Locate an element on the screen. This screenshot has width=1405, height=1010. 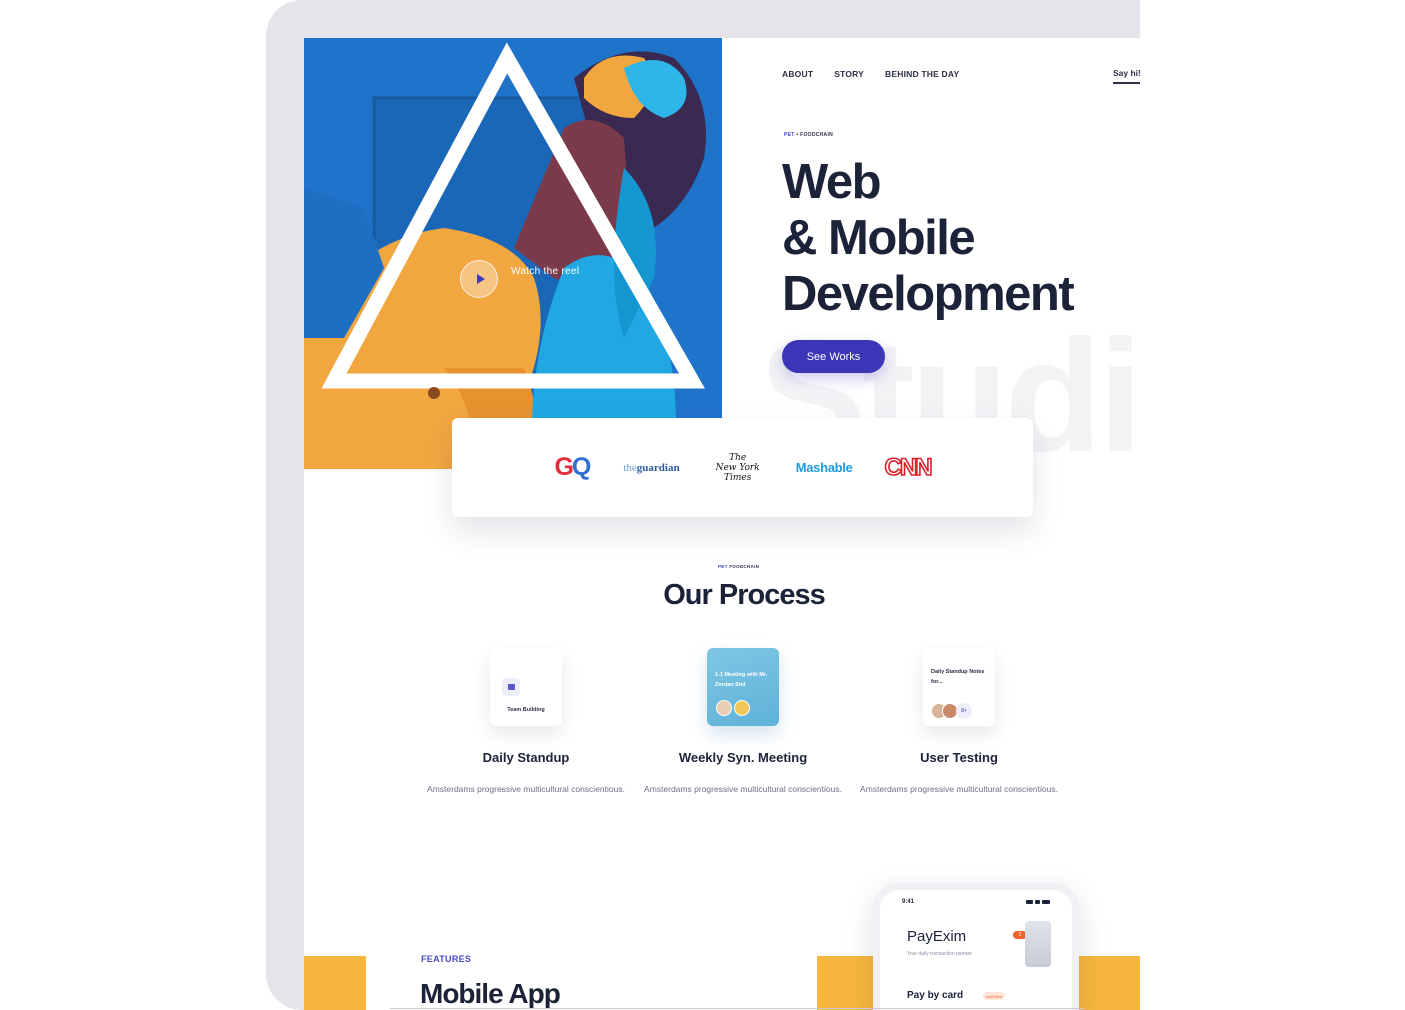
hero-title-line-2: & Mobile is located at coordinates (879, 238).